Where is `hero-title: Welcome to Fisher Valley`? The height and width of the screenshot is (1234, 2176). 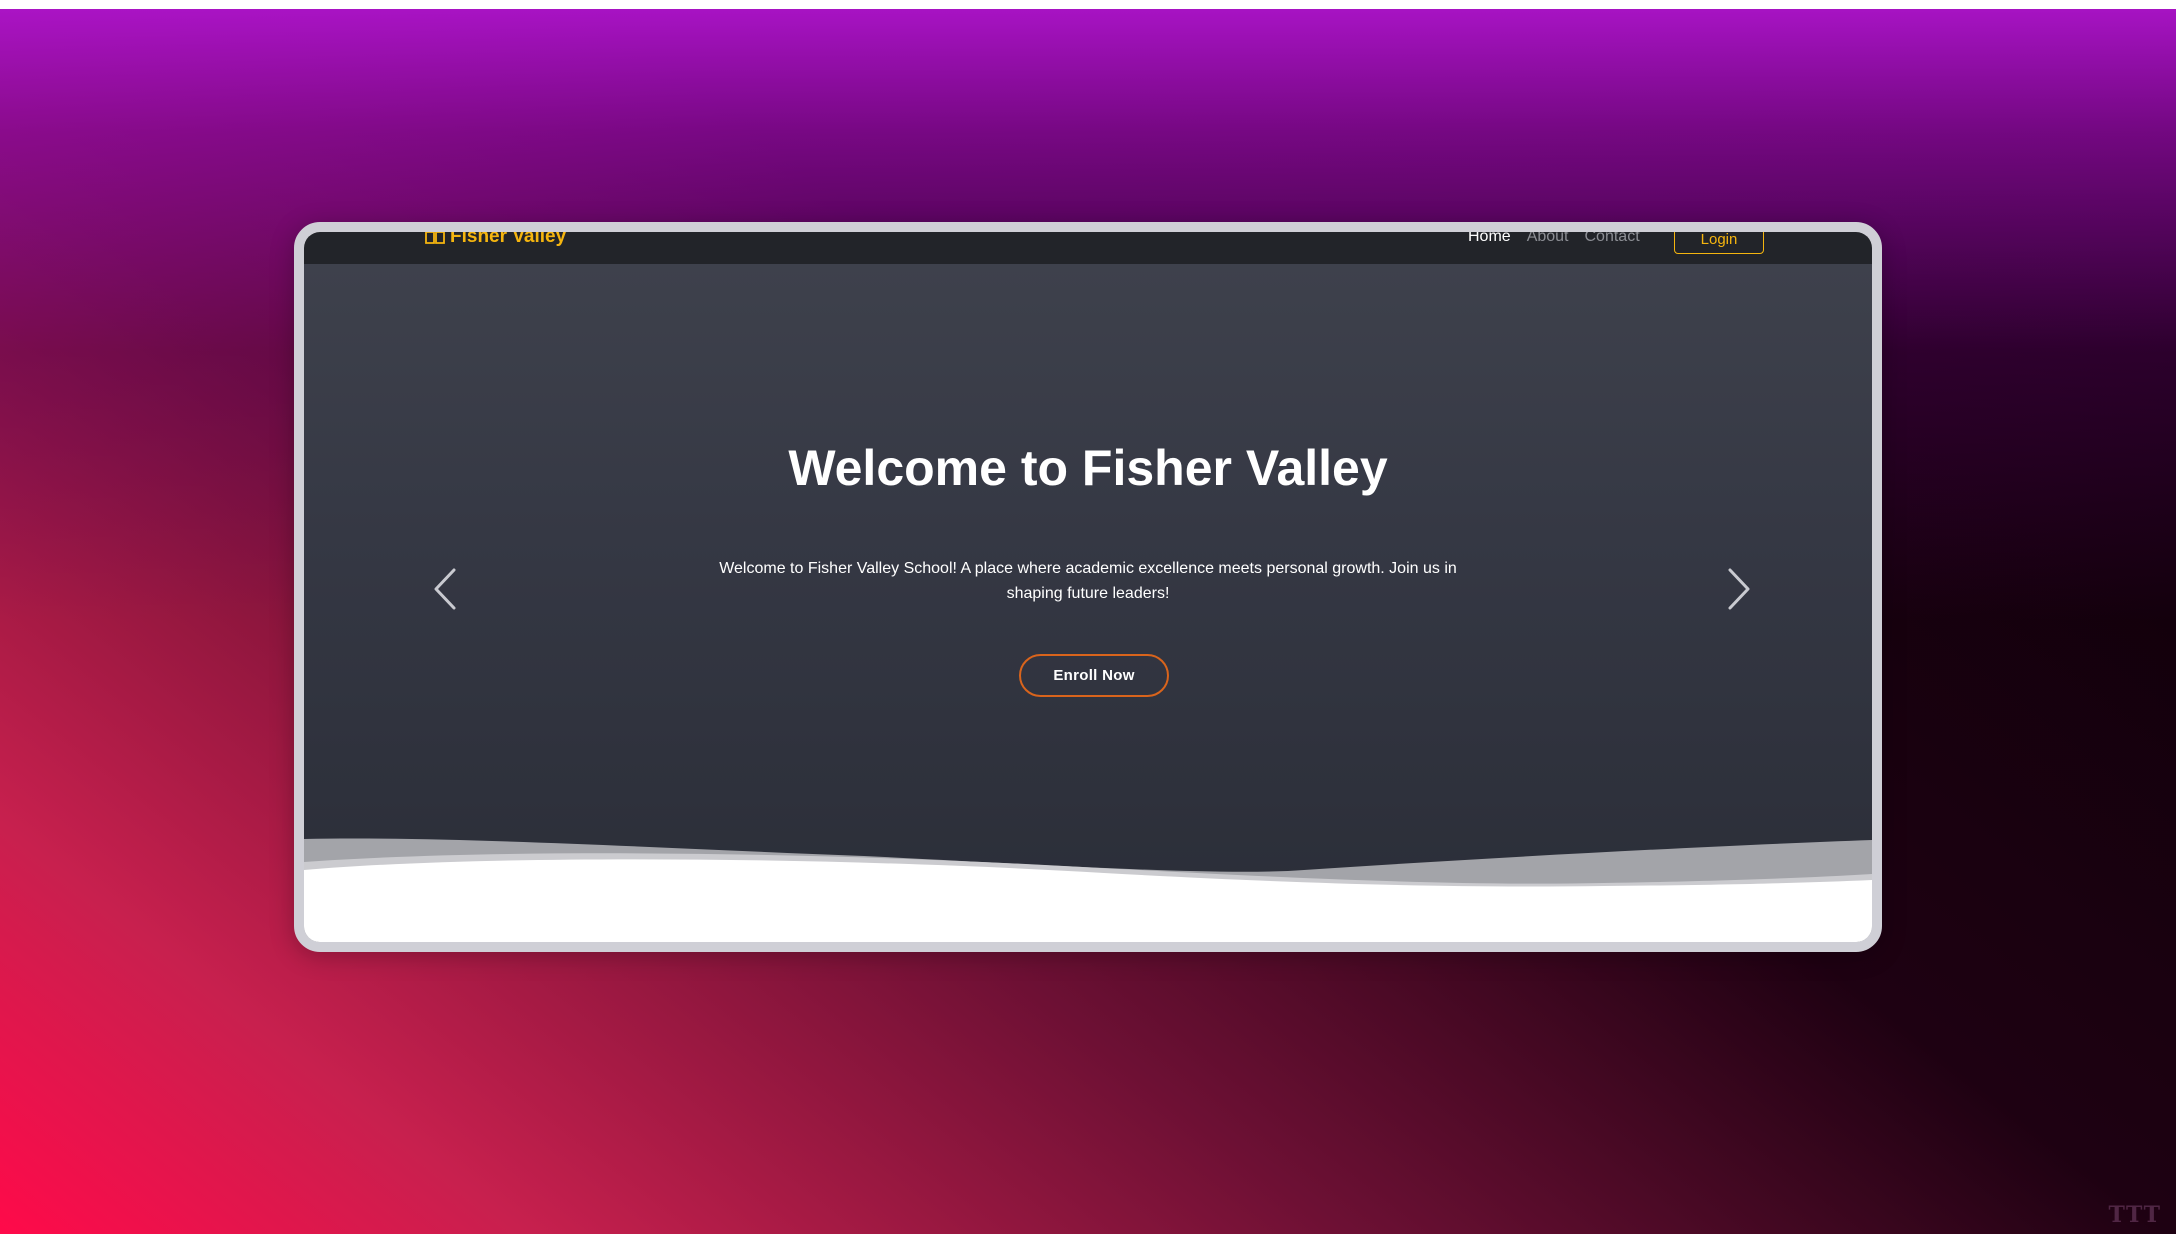 hero-title: Welcome to Fisher Valley is located at coordinates (1088, 468).